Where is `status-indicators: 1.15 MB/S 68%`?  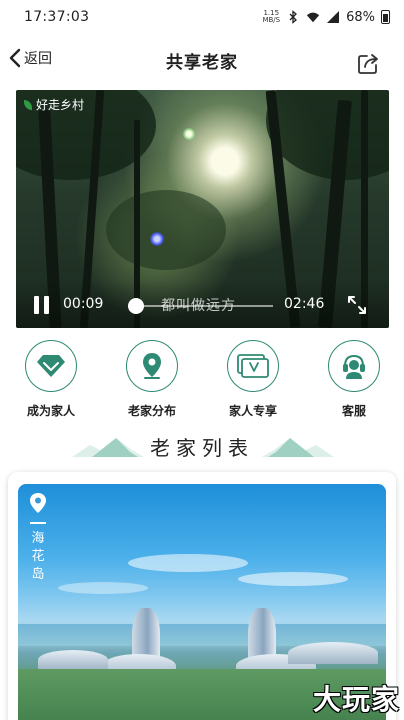
status-indicators: 1.15 MB/S 68% is located at coordinates (326, 17).